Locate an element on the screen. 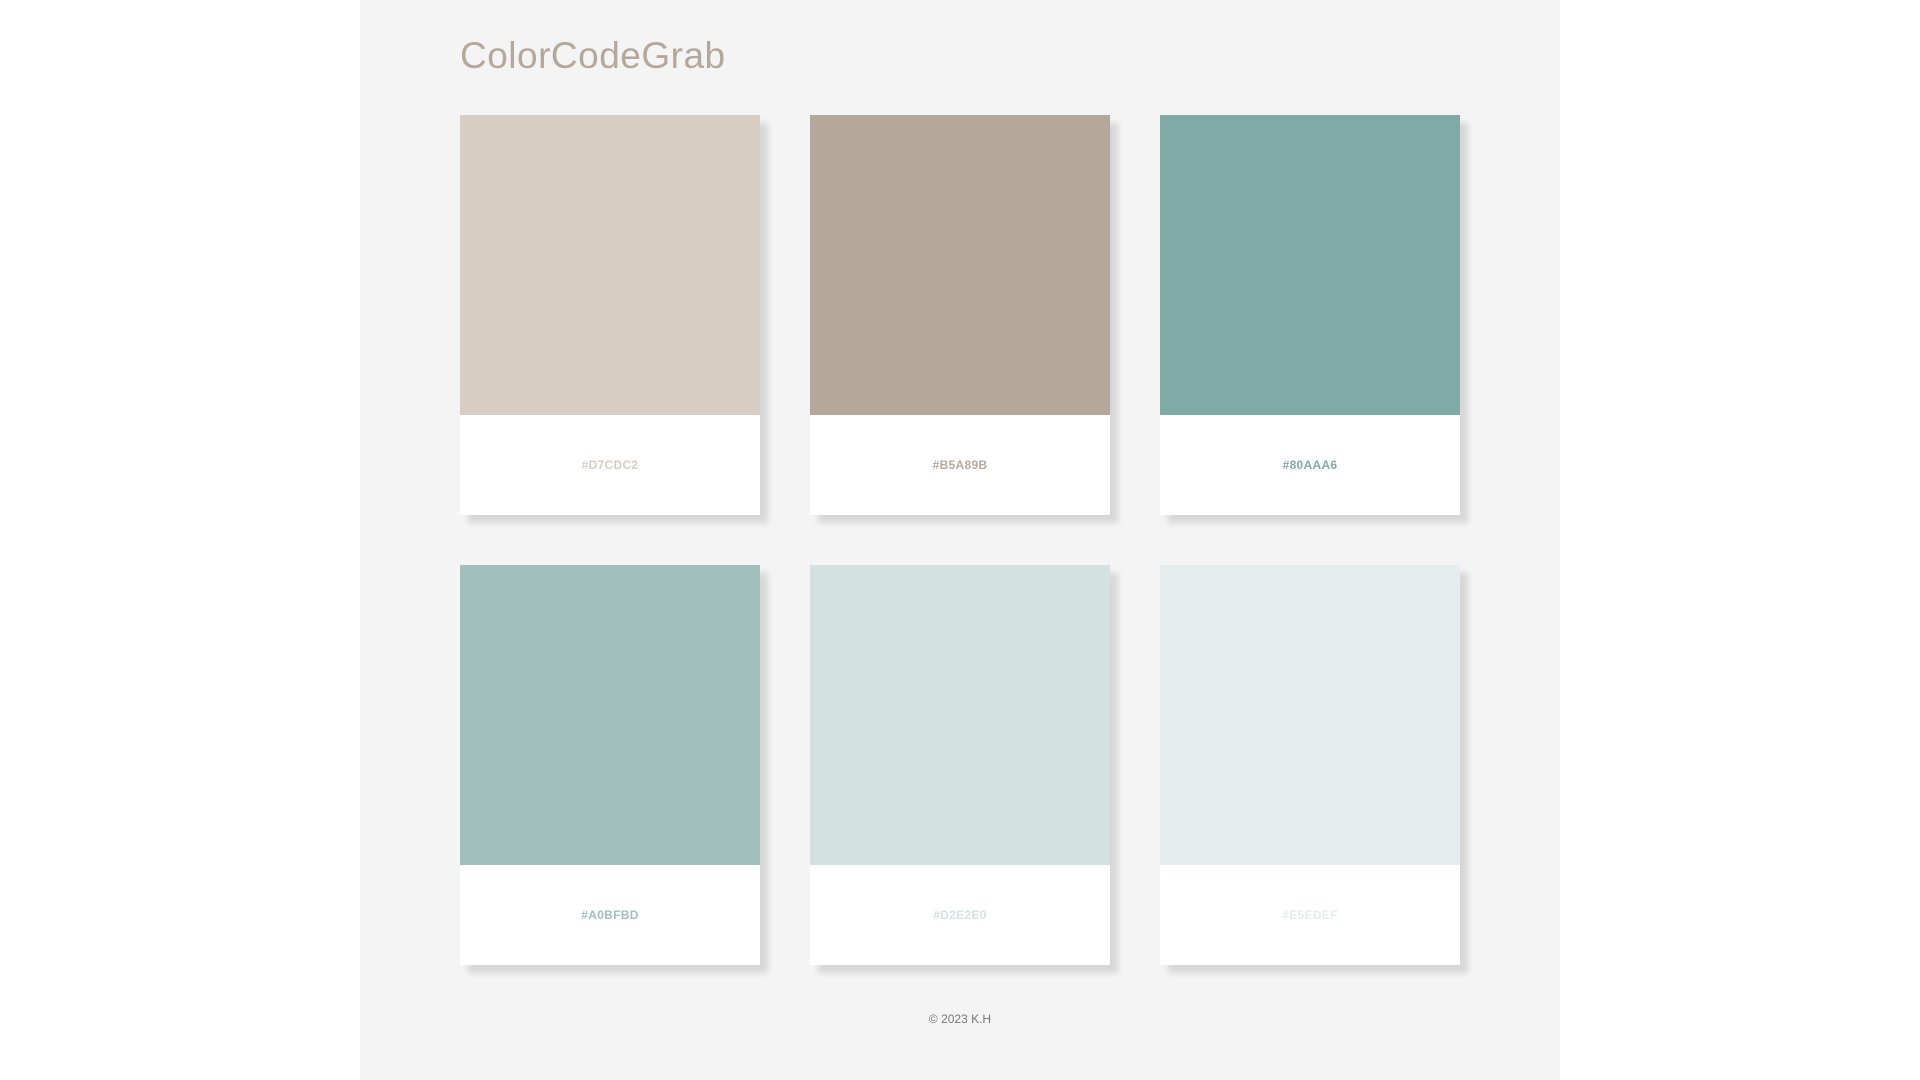  site-title: ColorCodeGrab is located at coordinates (593, 55).